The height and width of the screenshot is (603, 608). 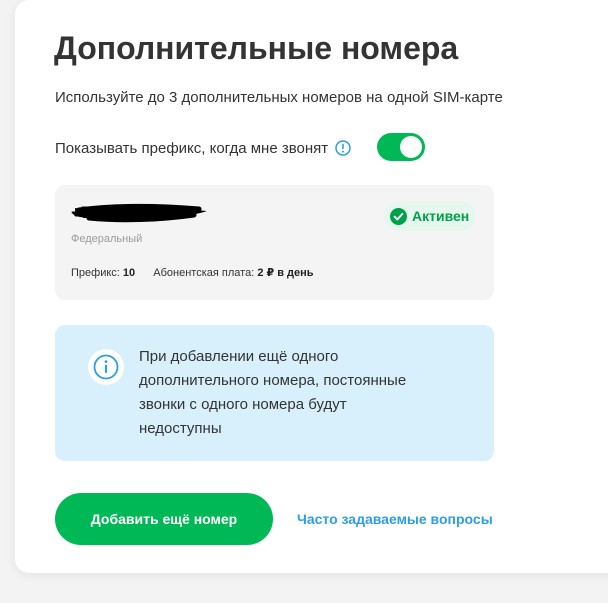 What do you see at coordinates (204, 273) in the screenshot?
I see `fee-label: Абонентская плата:` at bounding box center [204, 273].